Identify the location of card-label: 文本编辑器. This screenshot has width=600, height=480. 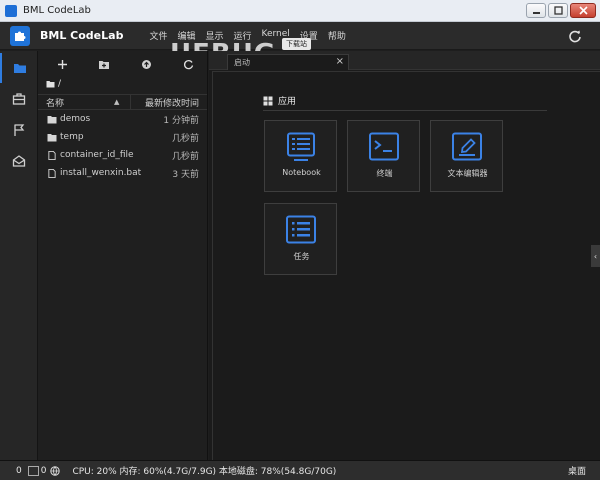
(467, 173).